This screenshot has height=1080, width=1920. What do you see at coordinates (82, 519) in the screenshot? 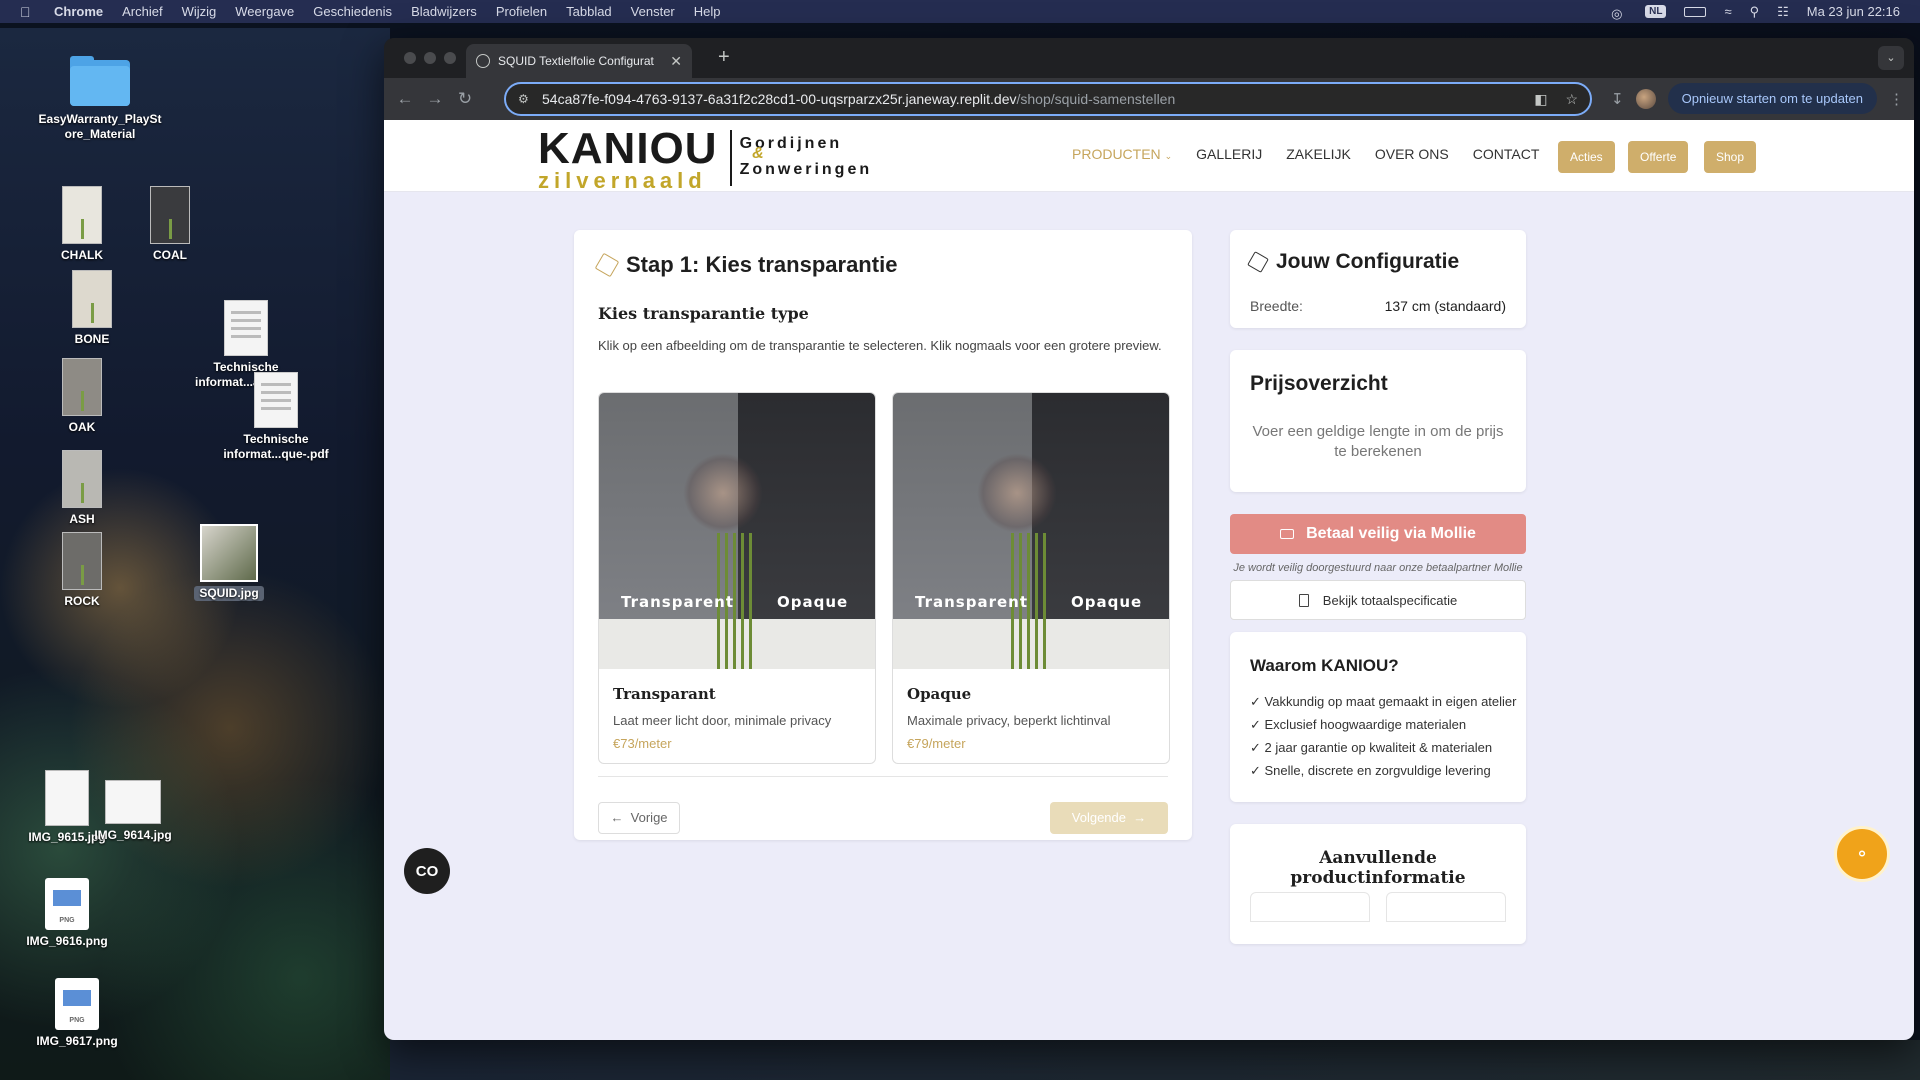
I see `file-label: ASH` at bounding box center [82, 519].